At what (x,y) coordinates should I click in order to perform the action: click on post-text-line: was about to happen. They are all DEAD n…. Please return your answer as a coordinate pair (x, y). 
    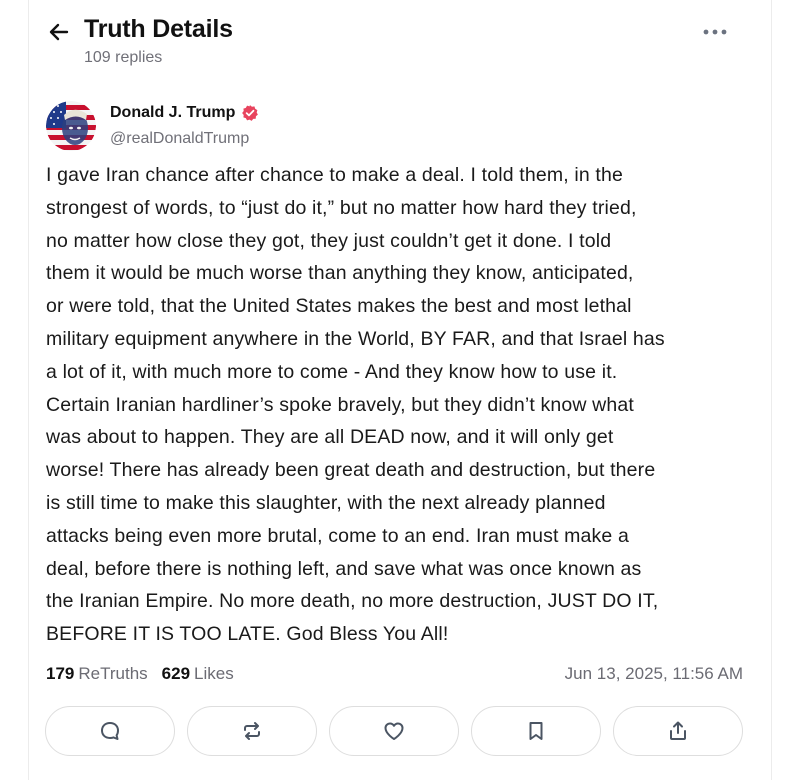
    Looking at the image, I should click on (330, 437).